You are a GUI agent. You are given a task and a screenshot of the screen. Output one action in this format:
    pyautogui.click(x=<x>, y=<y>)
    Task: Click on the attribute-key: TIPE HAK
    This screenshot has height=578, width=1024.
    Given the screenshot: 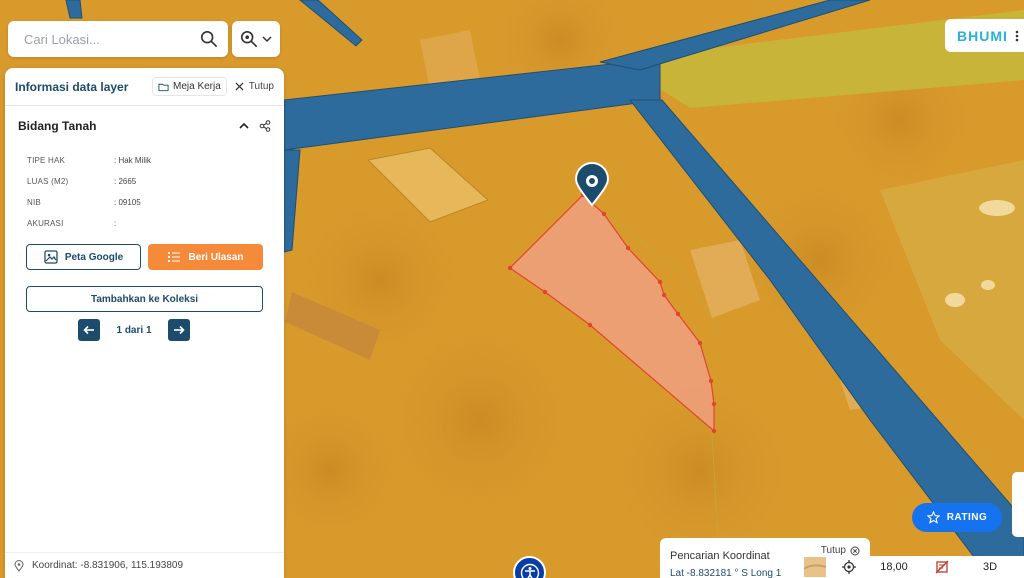 What is the action you would take?
    pyautogui.click(x=46, y=160)
    